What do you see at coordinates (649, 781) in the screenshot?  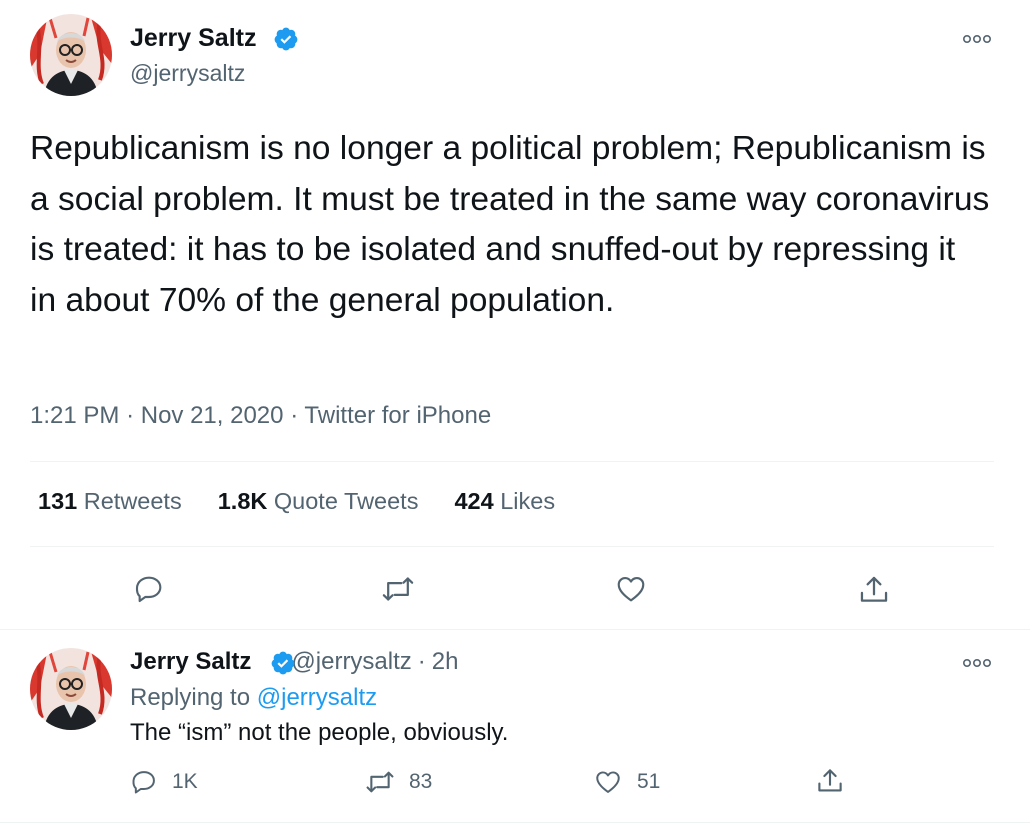 I see `like-count: 51` at bounding box center [649, 781].